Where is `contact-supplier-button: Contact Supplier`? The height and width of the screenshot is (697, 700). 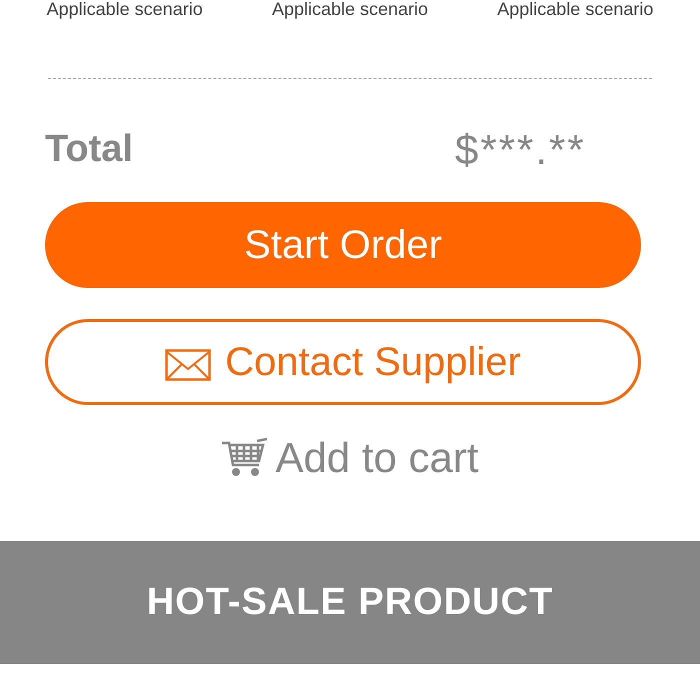
contact-supplier-button: Contact Supplier is located at coordinates (343, 362).